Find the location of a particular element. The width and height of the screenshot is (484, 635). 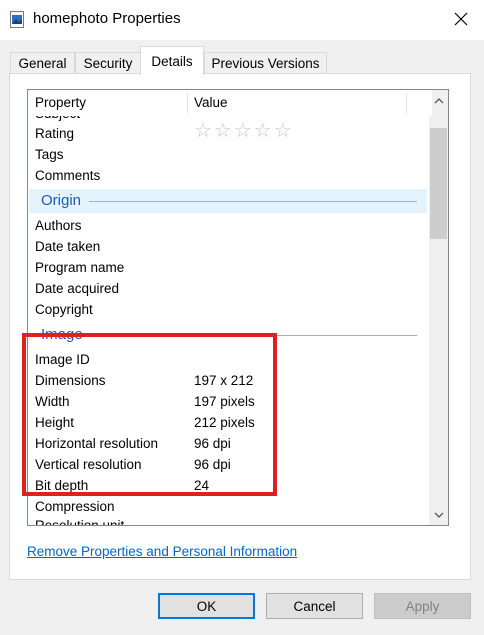

close-button is located at coordinates (461, 19).